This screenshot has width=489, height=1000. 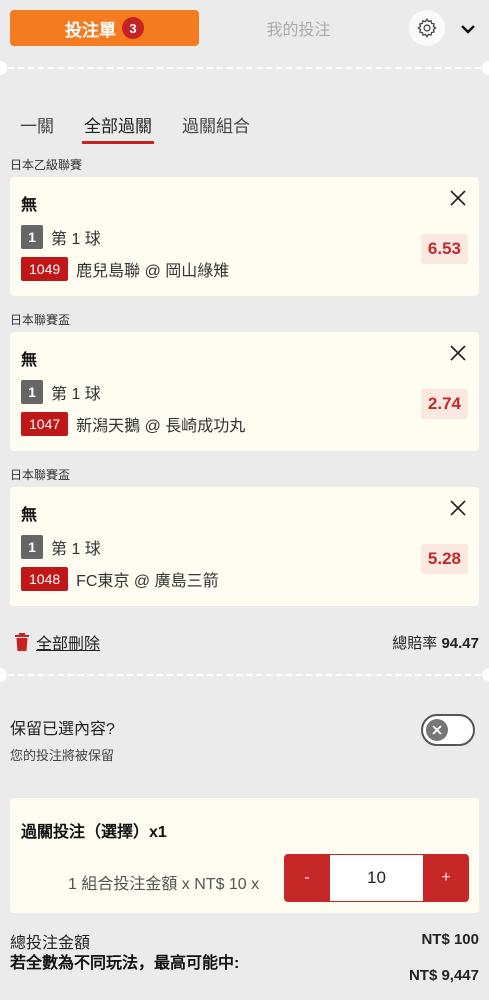 I want to click on delete-all-button: 全部刪除, so click(x=57, y=642).